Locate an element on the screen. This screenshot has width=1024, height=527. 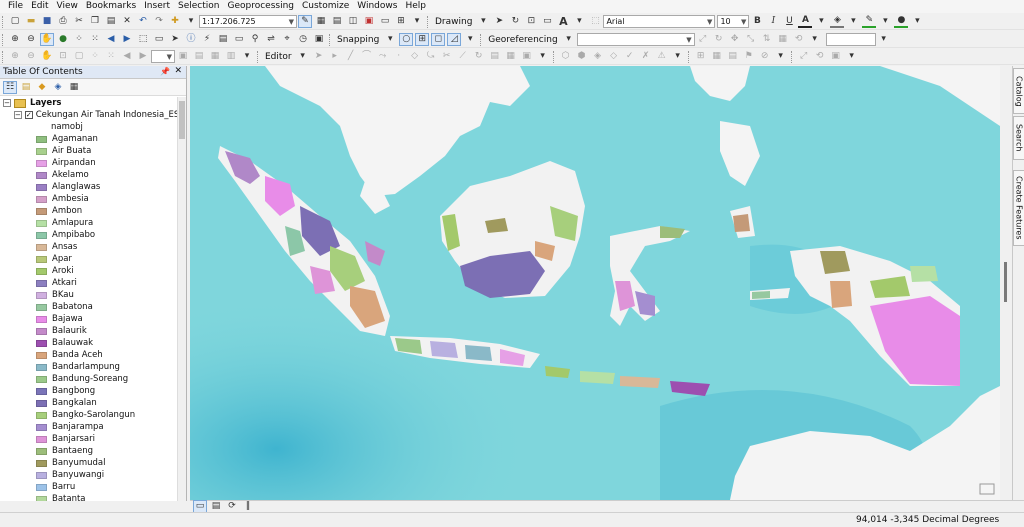
measure-icon: ▭ is located at coordinates (239, 39).